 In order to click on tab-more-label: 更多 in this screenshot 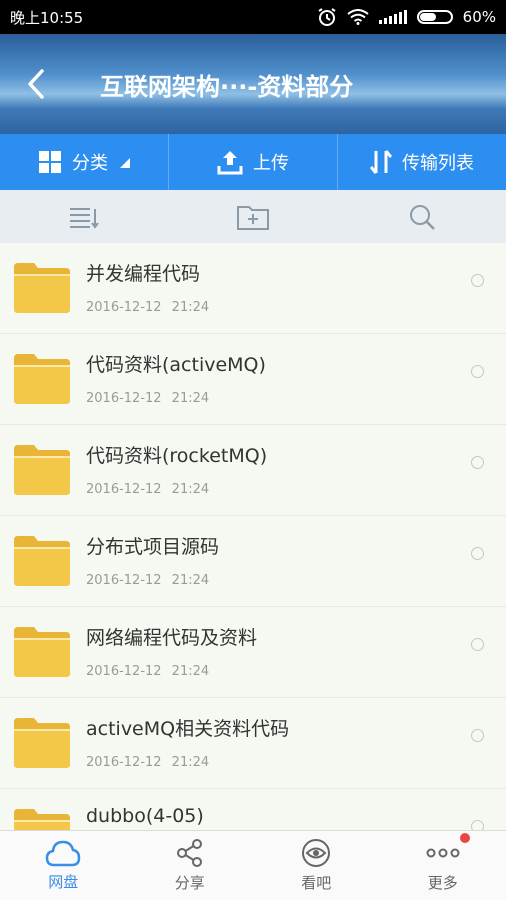, I will do `click(442, 883)`.